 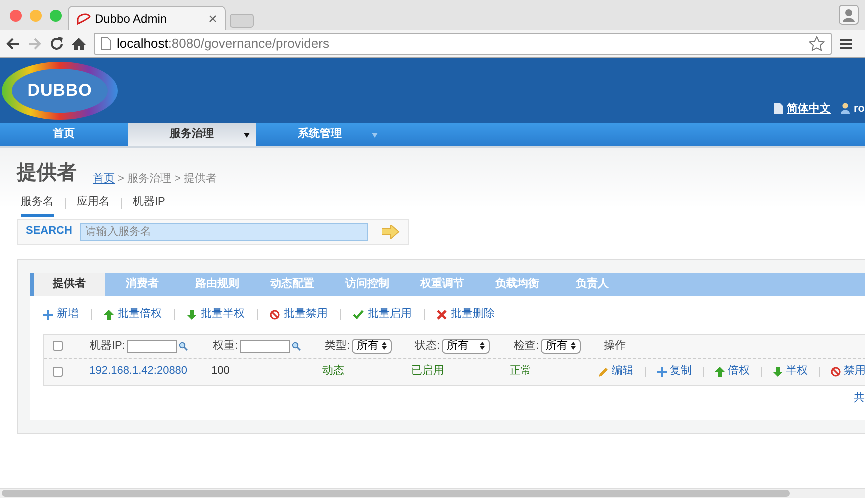 I want to click on row-action-link: 禁用, so click(x=848, y=371).